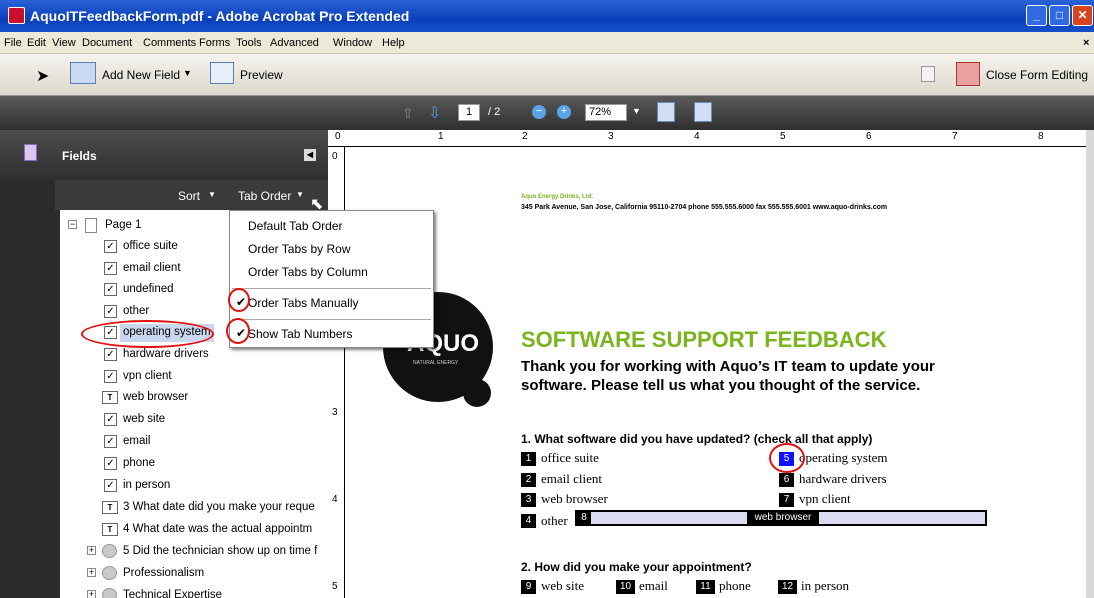 This screenshot has height=598, width=1094. I want to click on close-form-editing-icon, so click(968, 74).